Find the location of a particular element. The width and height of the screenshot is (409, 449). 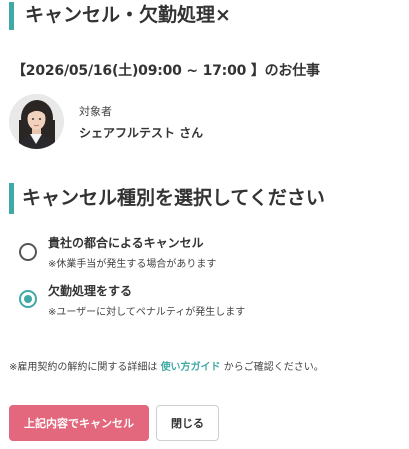

close-button: 閉じる is located at coordinates (187, 423).